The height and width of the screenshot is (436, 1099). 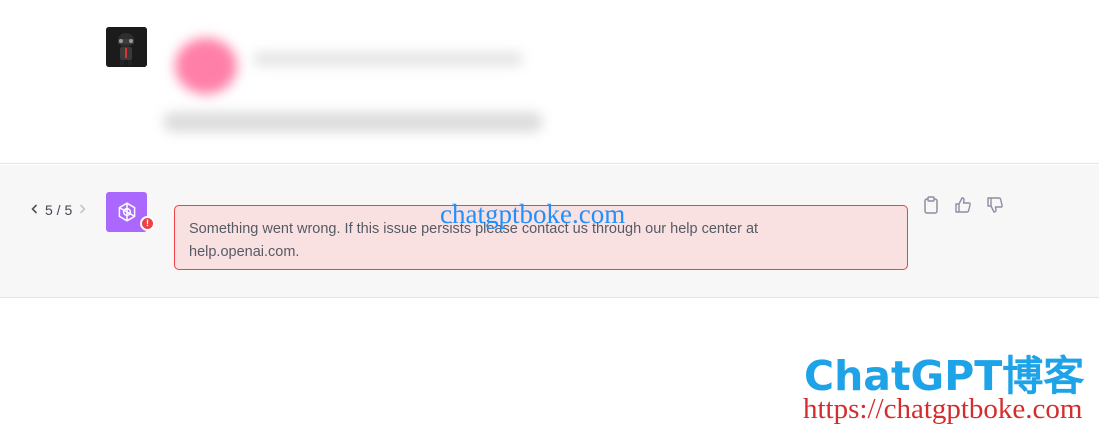 I want to click on clipboard-icon, so click(x=931, y=205).